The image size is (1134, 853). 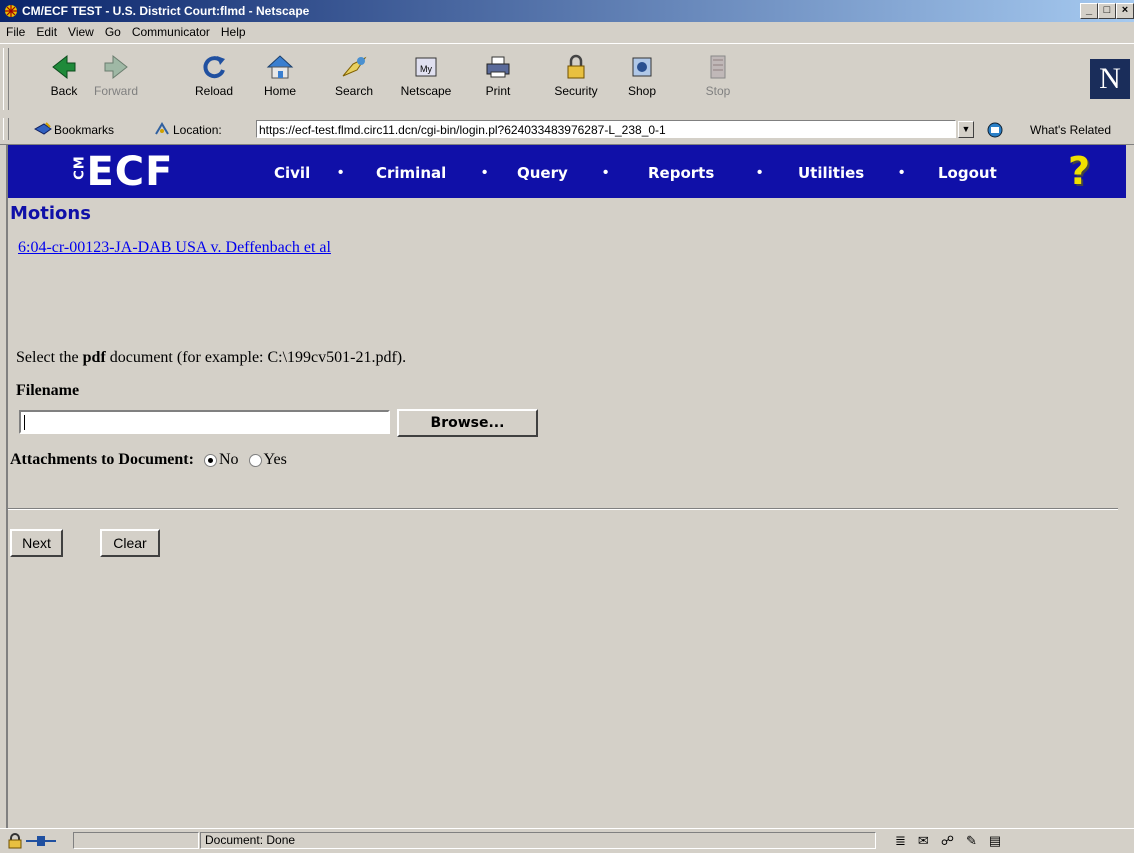 I want to click on menu-edit: Edit, so click(x=46, y=30).